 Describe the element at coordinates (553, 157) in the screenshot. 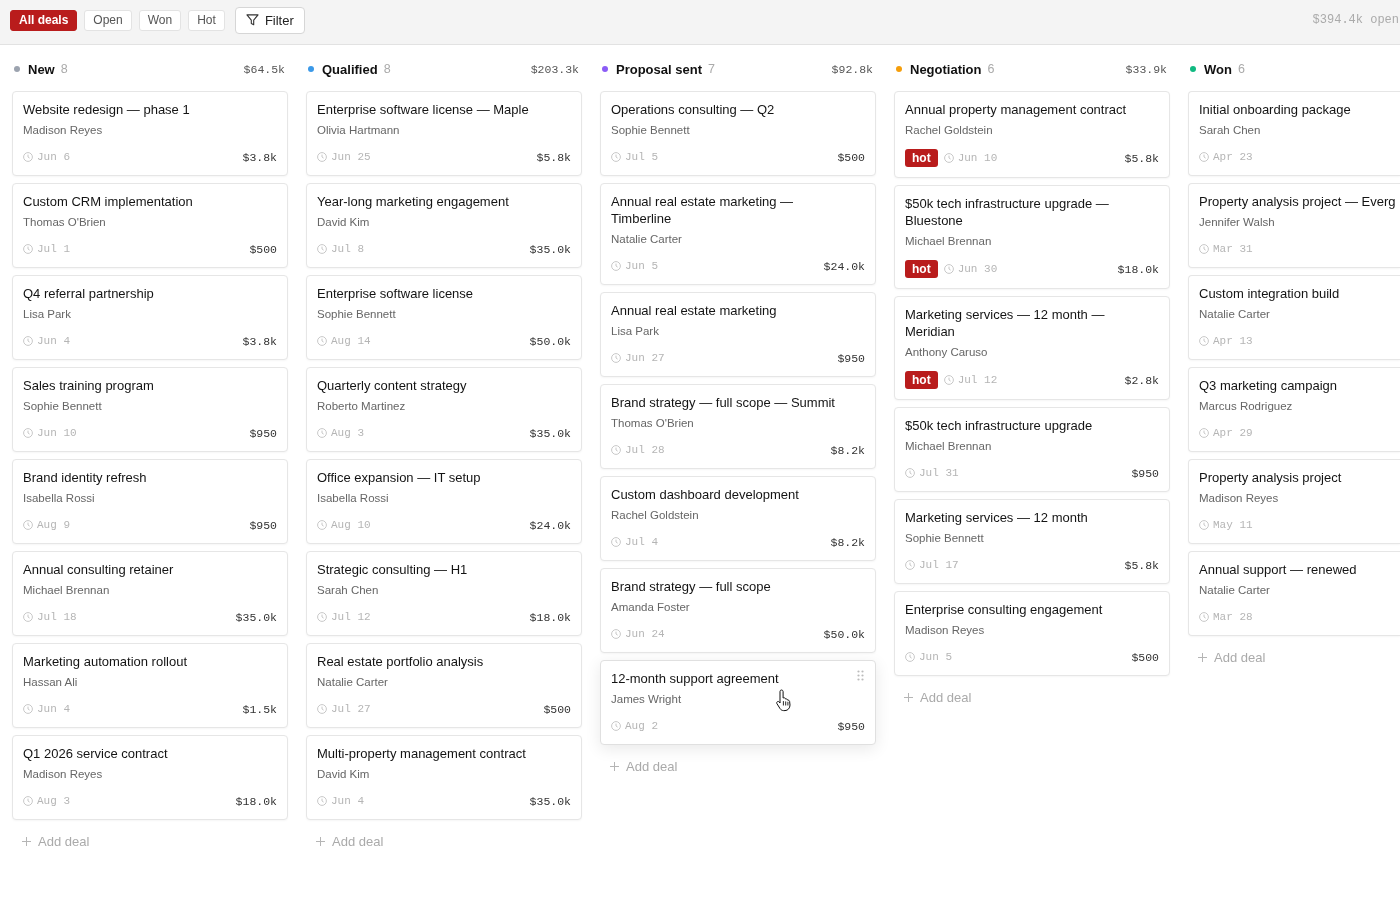

I see `deal-amount: $5.8k` at that location.